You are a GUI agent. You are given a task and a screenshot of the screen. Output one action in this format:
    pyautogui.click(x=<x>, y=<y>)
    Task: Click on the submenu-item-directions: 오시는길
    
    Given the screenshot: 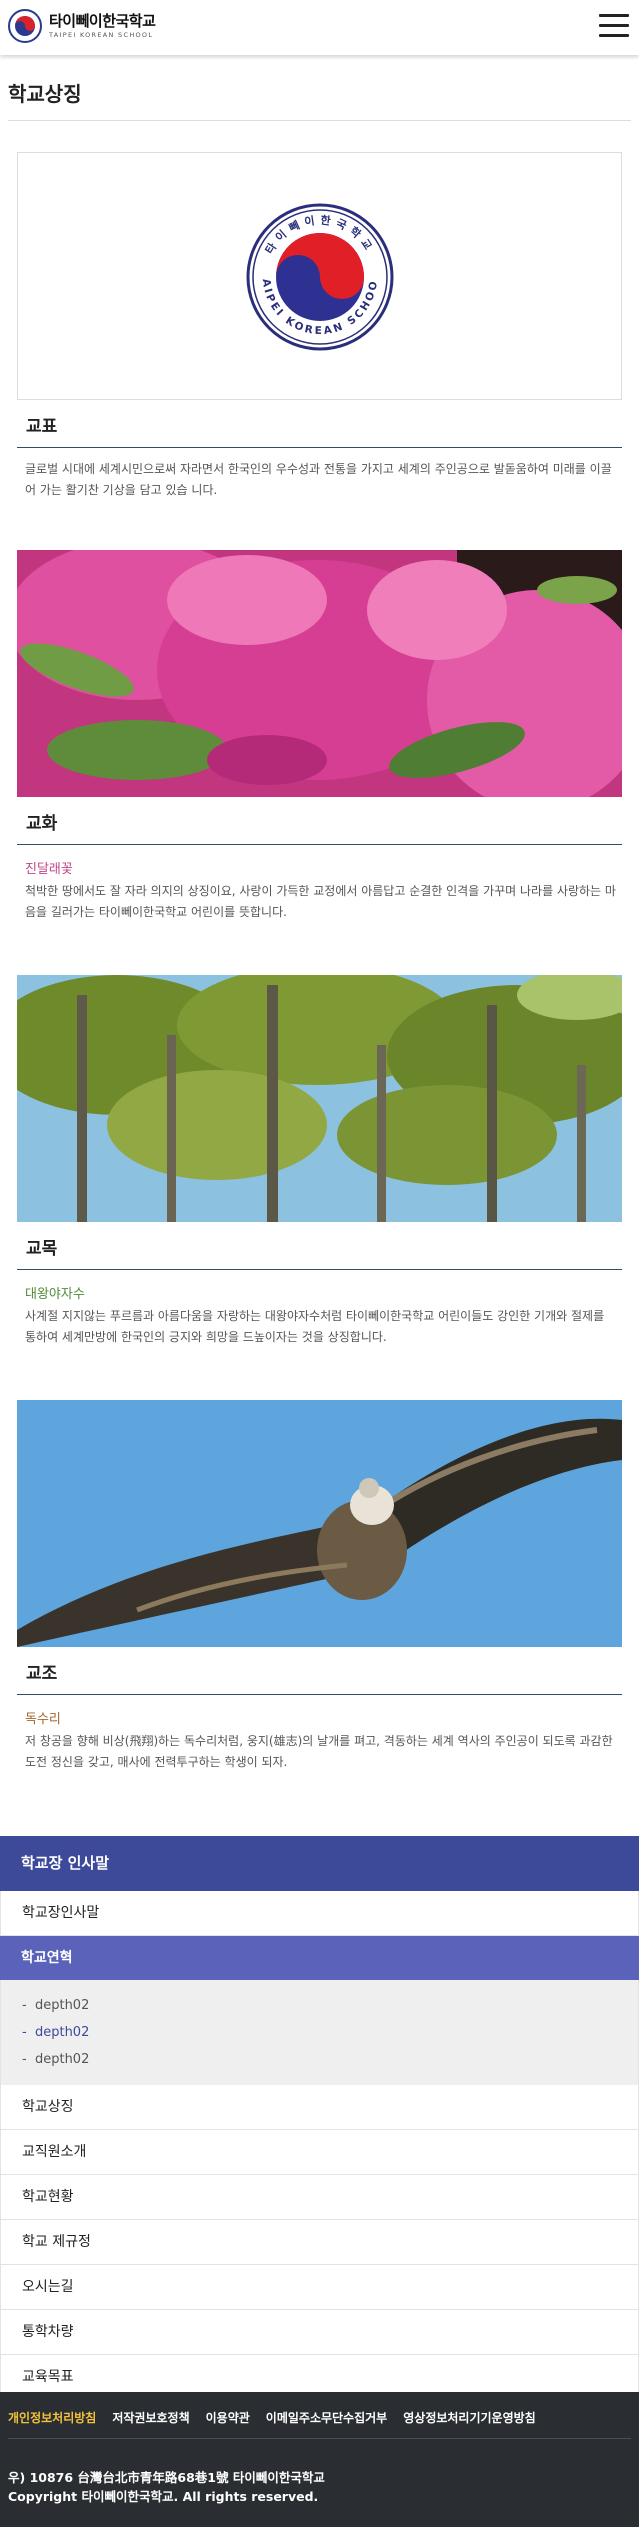 What is the action you would take?
    pyautogui.click(x=319, y=2287)
    